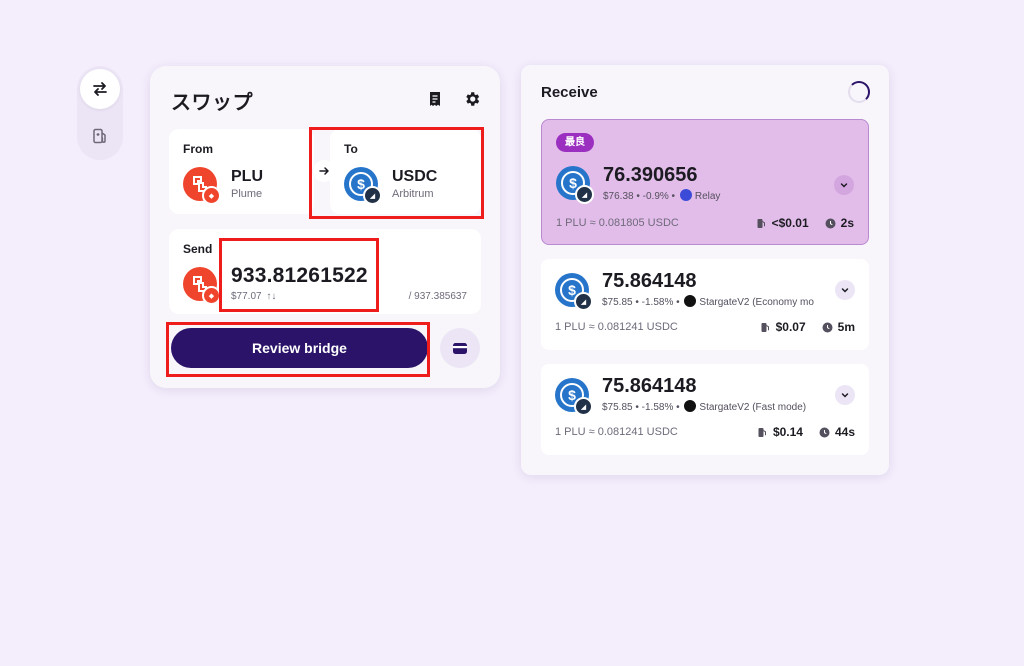  What do you see at coordinates (247, 176) in the screenshot?
I see `from-token-symbol: PLU` at bounding box center [247, 176].